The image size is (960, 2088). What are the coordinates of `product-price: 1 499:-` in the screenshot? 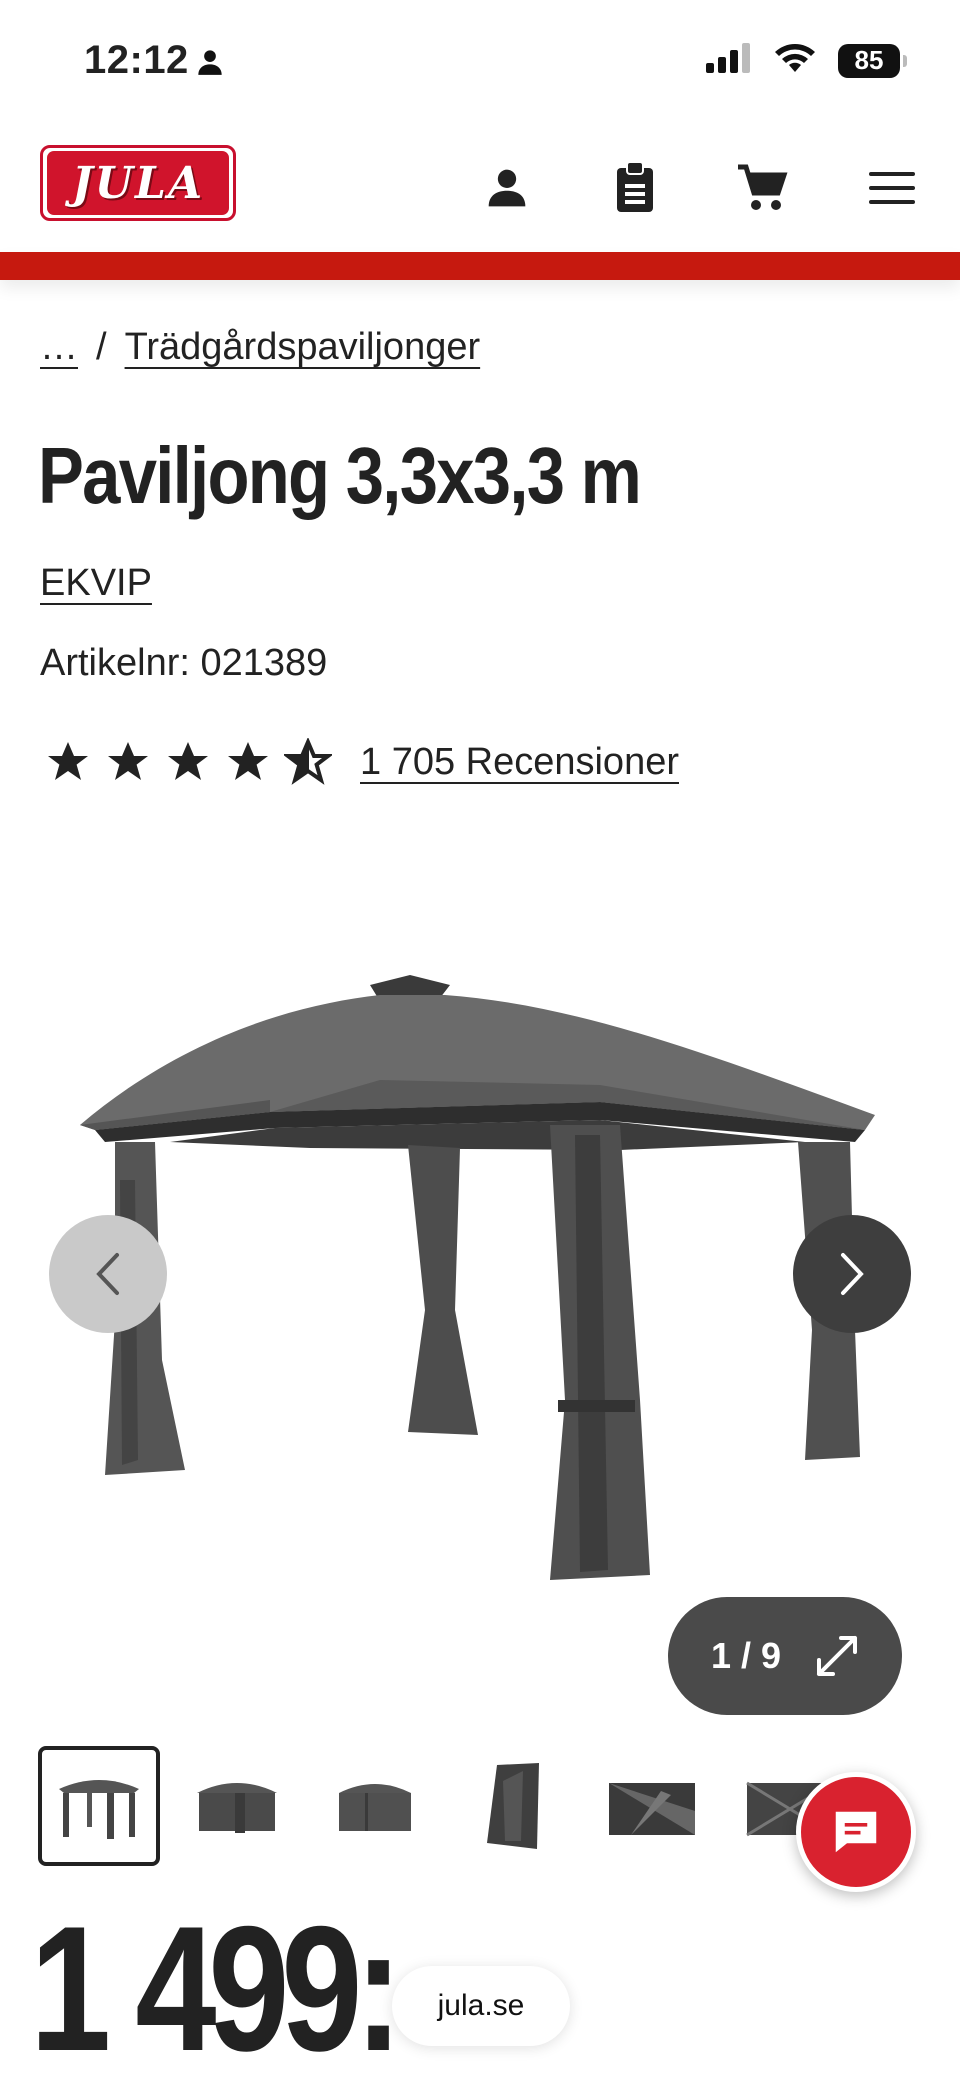 It's located at (236, 1988).